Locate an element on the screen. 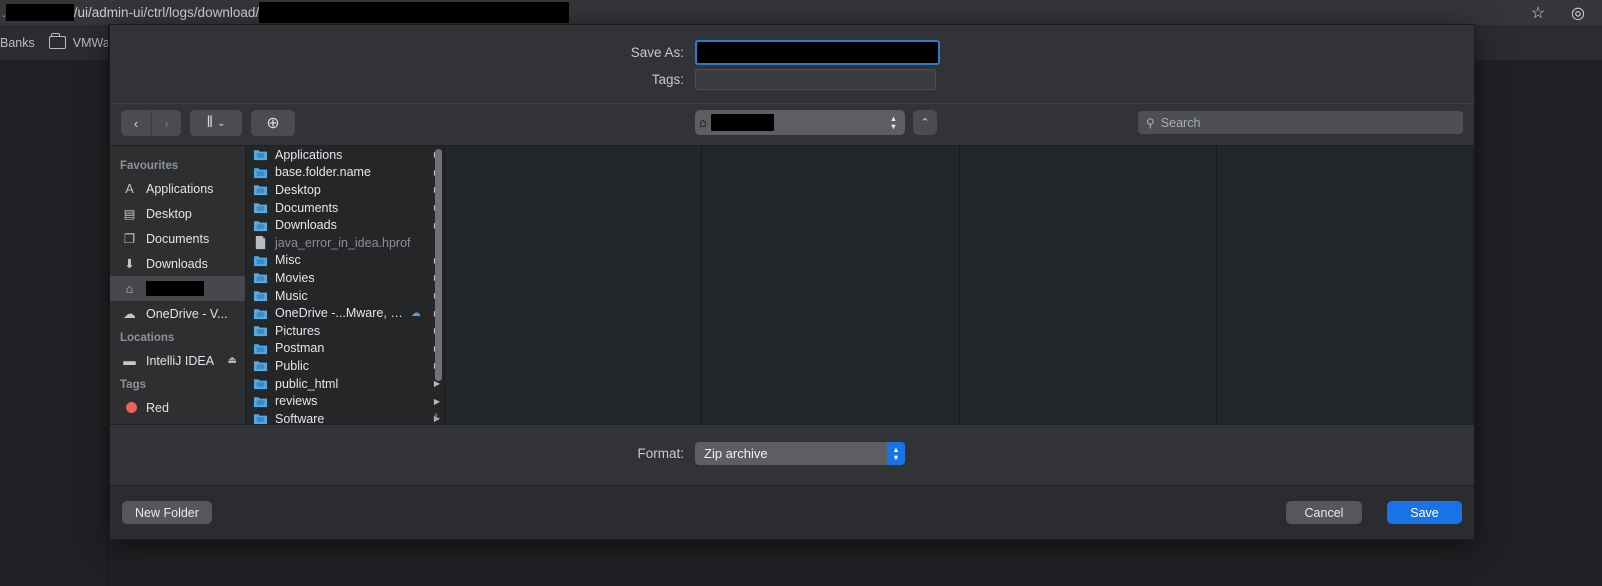 The image size is (1602, 586). public-folder-icon is located at coordinates (260, 366).